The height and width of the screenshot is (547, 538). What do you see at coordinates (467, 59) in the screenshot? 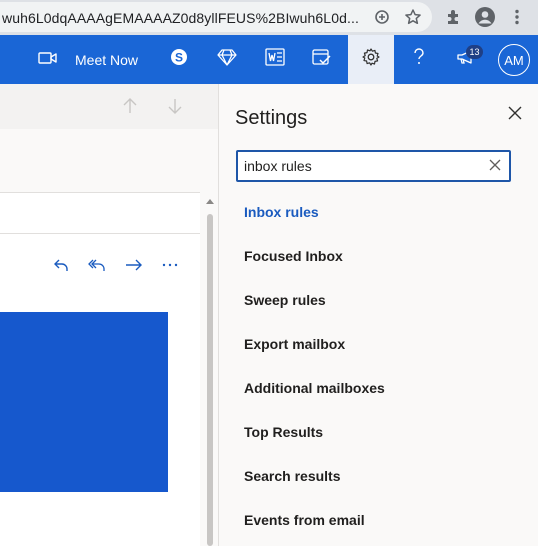
I see `whats-new-button` at bounding box center [467, 59].